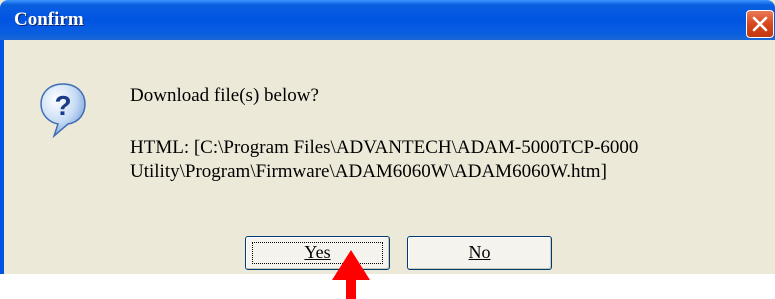  Describe the element at coordinates (2, 157) in the screenshot. I see `window-frame` at that location.